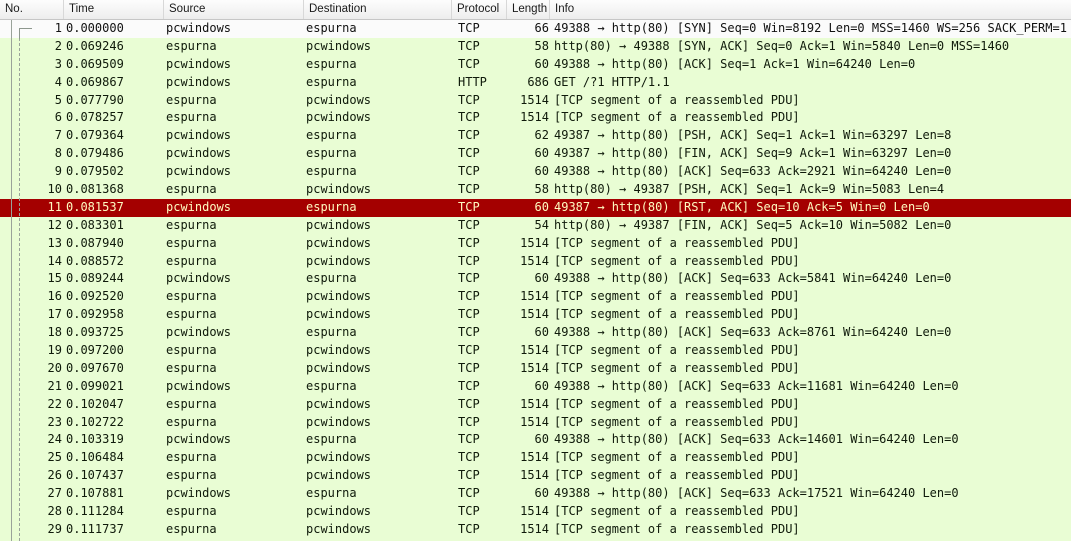  What do you see at coordinates (95, 63) in the screenshot?
I see `packet-time: 0.069509` at bounding box center [95, 63].